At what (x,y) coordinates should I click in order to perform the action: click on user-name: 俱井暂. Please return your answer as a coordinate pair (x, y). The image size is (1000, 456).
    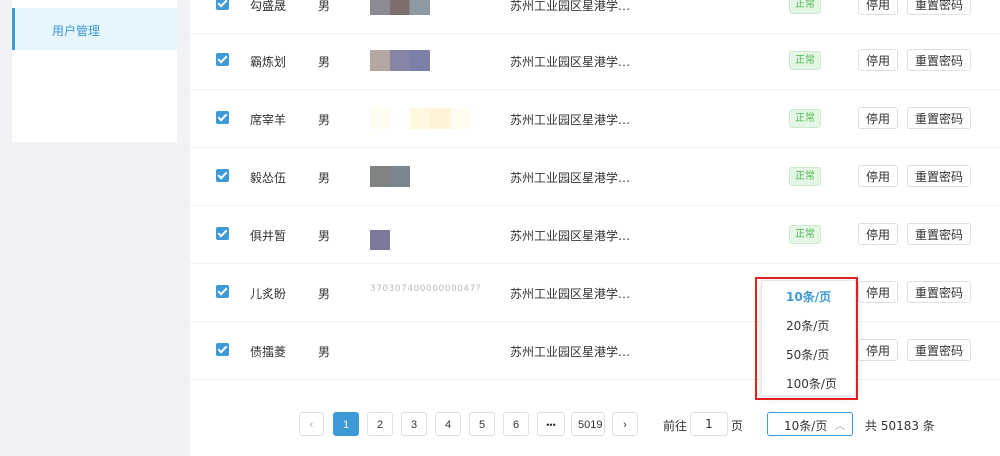
    Looking at the image, I should click on (268, 236).